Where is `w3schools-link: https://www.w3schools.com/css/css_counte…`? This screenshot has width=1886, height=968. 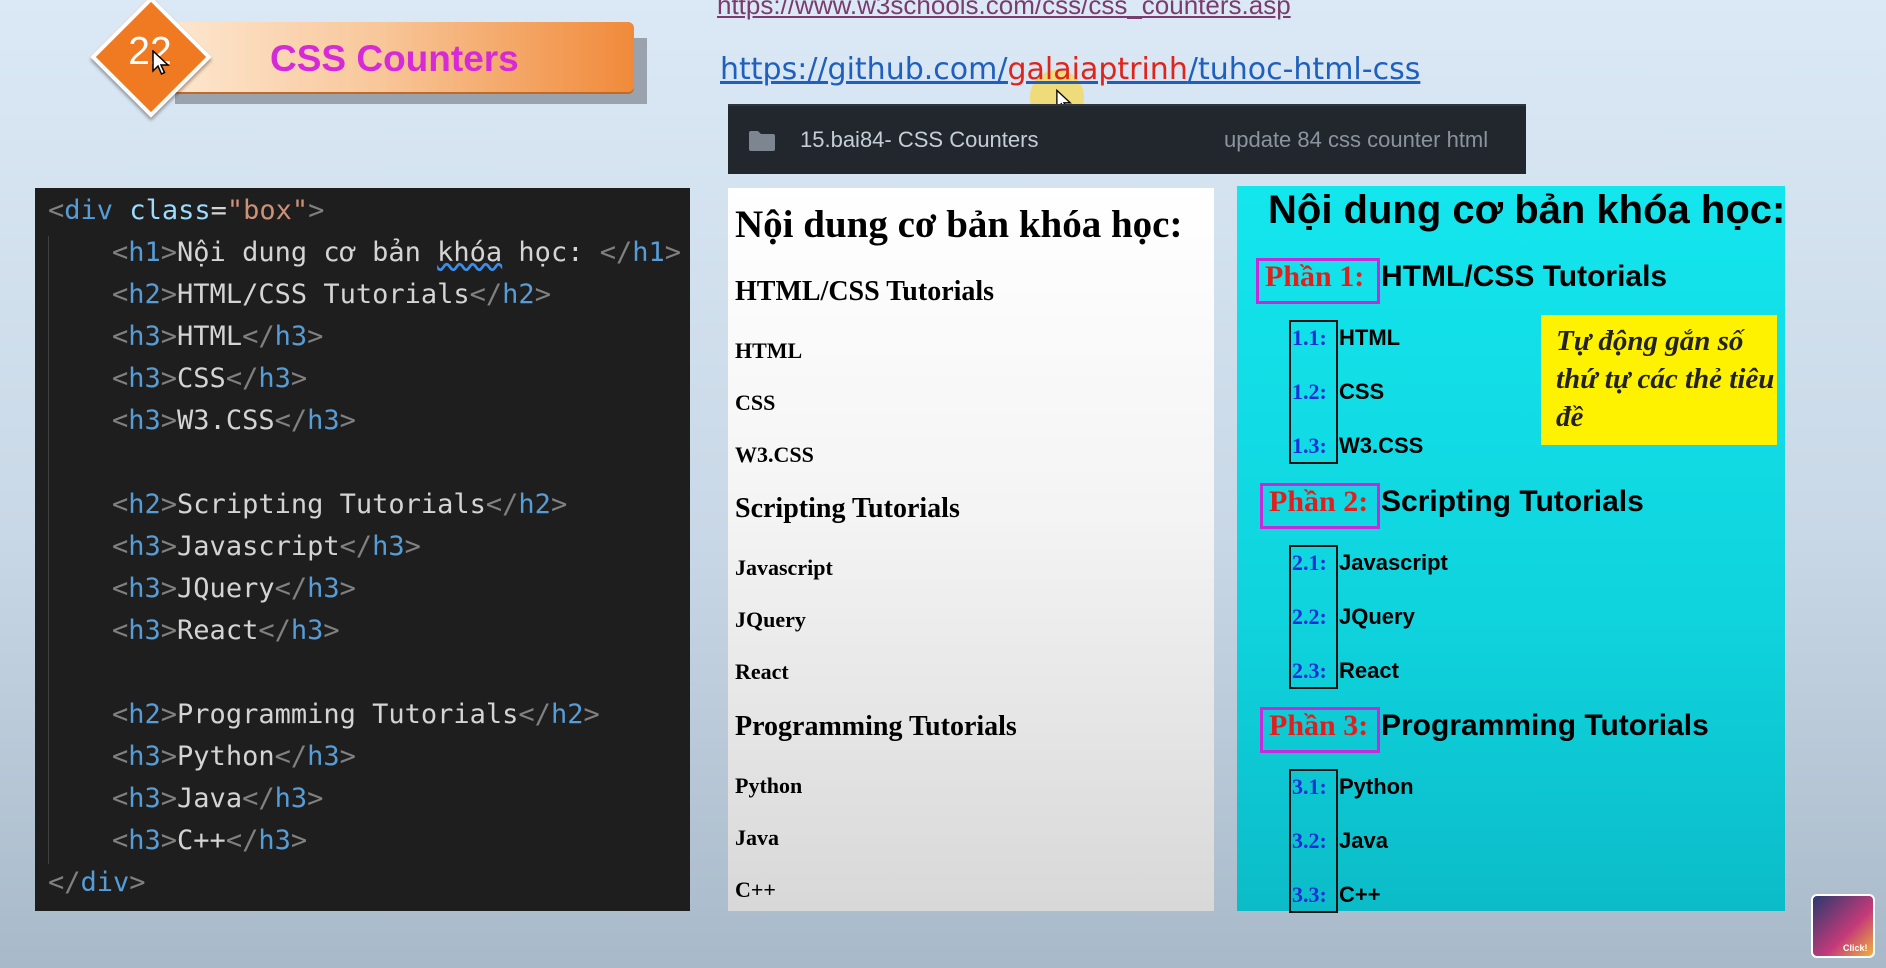 w3schools-link: https://www.w3schools.com/css/css_counte… is located at coordinates (1004, 10).